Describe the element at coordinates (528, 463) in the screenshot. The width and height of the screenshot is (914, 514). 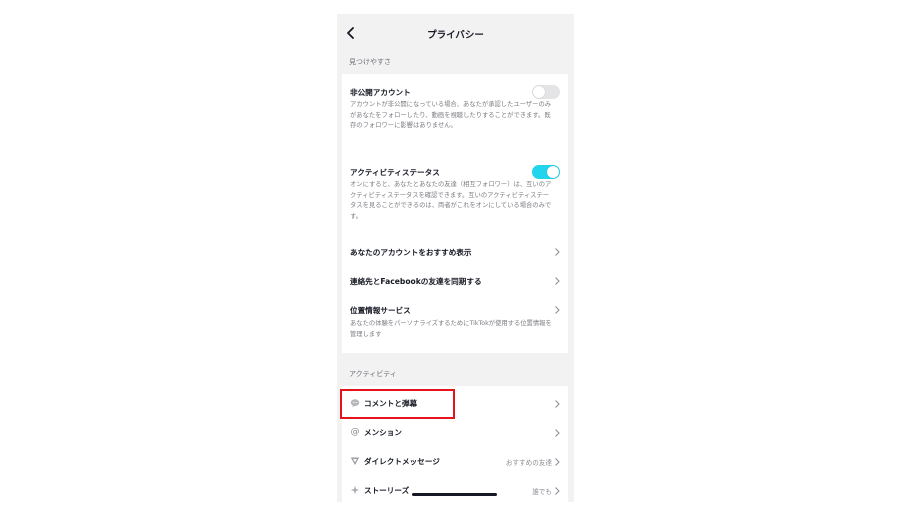
I see `activity-value: おすすめの友達` at that location.